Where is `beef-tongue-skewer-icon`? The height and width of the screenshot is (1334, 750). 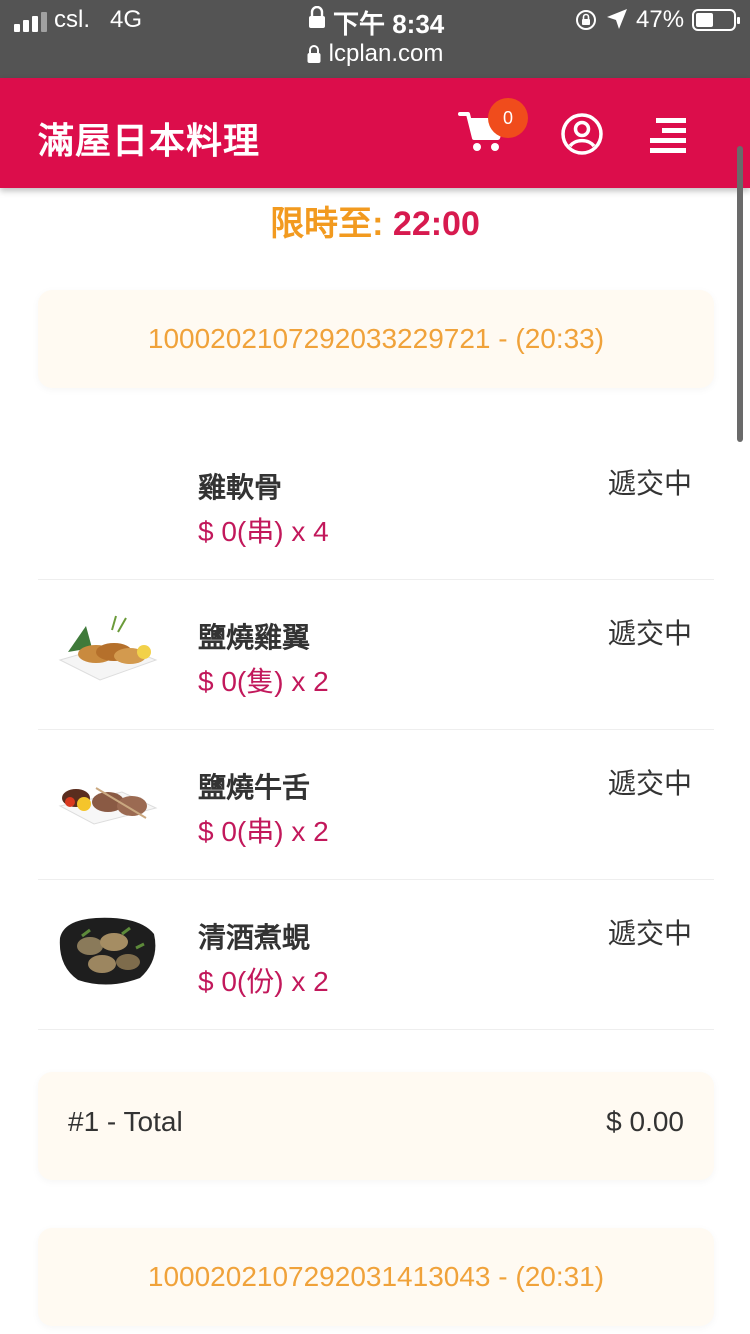 beef-tongue-skewer-icon is located at coordinates (108, 806).